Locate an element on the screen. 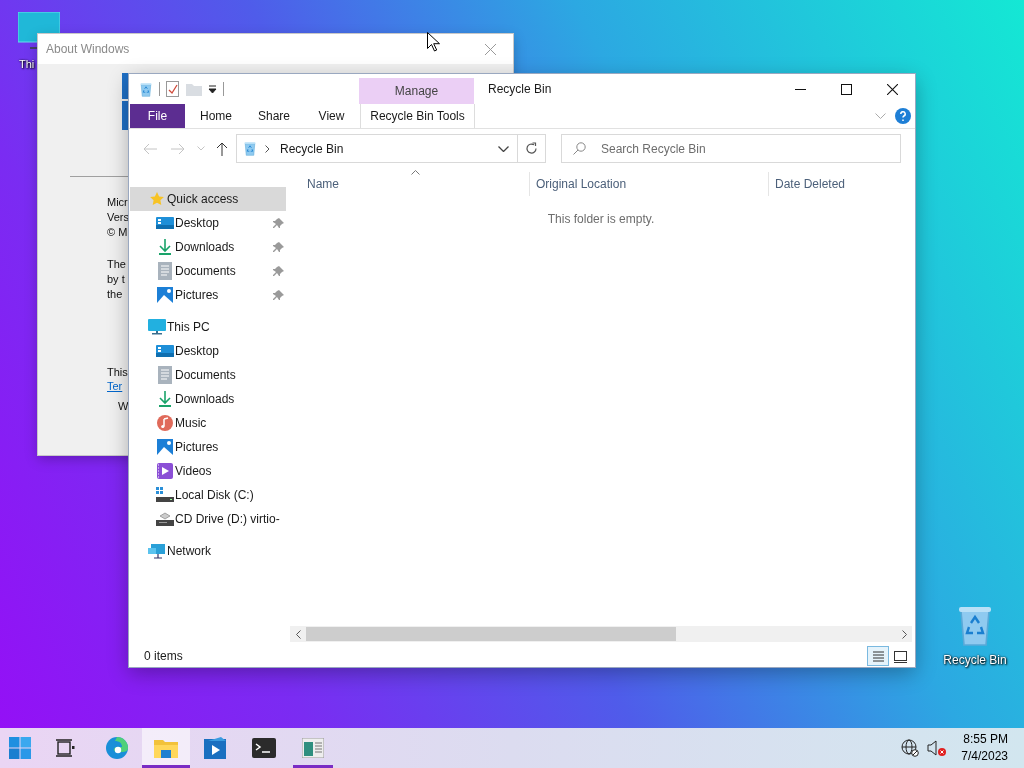  nav-item: Network is located at coordinates (208, 551).